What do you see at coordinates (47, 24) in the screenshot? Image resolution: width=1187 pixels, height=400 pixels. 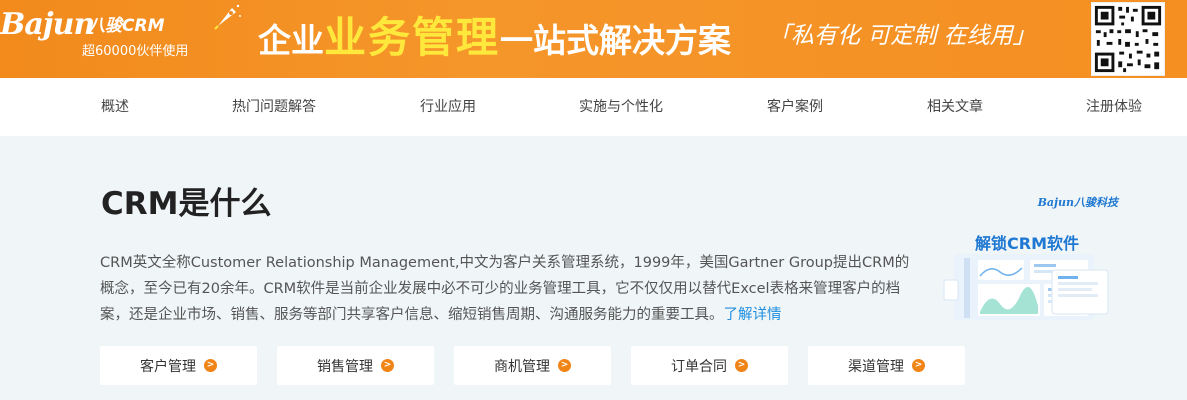 I see `logo-wordmark: Bajun` at bounding box center [47, 24].